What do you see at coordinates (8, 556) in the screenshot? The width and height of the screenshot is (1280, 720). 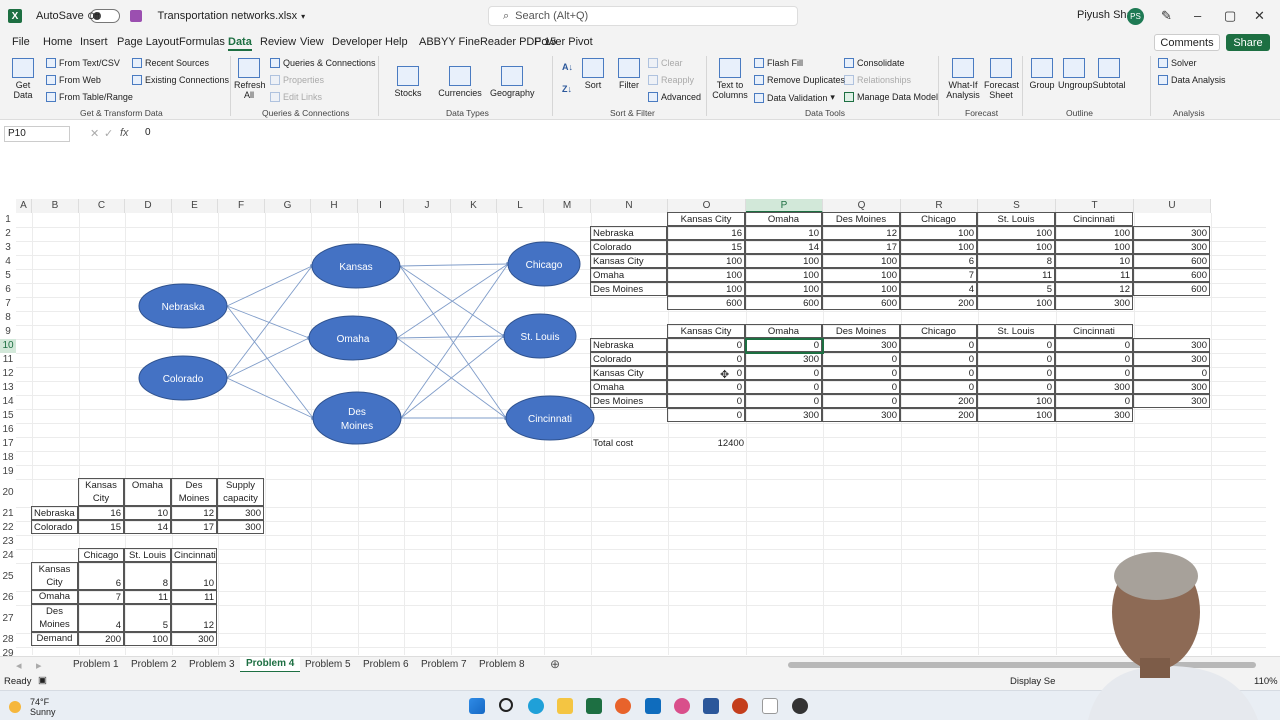 I see `row-header-24: 24` at bounding box center [8, 556].